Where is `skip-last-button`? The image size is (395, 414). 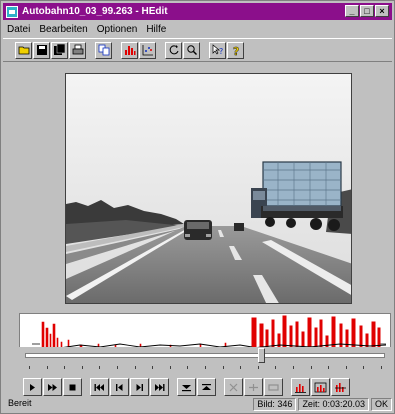
skip-last-button is located at coordinates (159, 387).